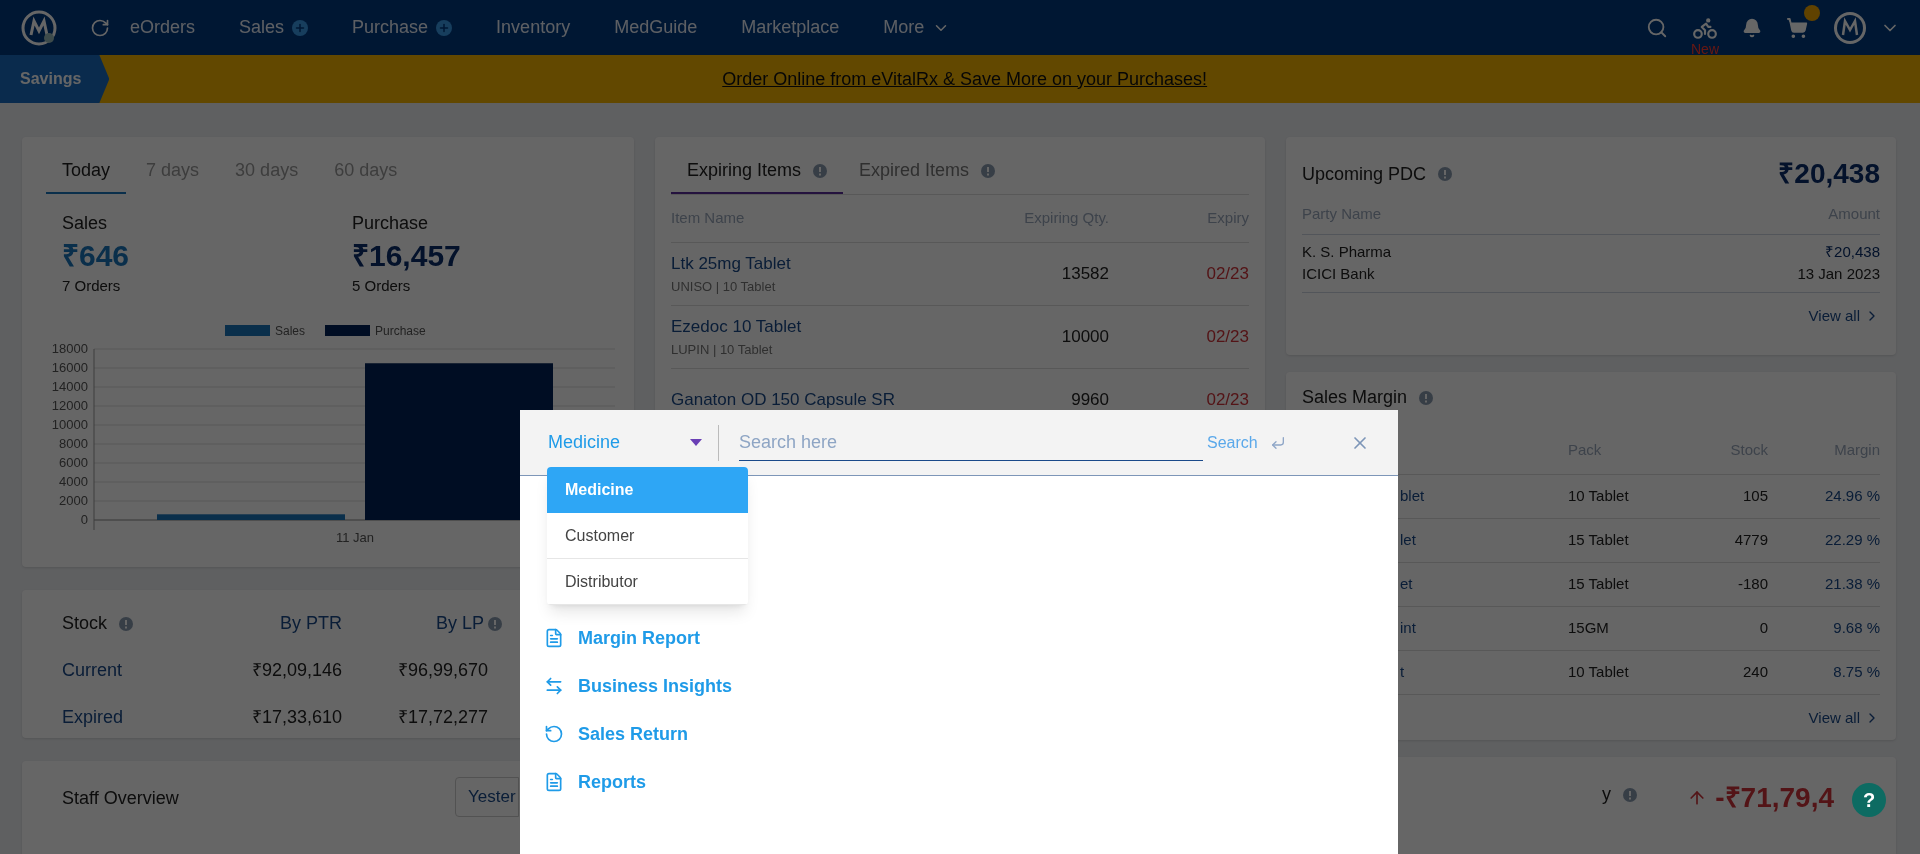 The width and height of the screenshot is (1920, 854). I want to click on savings-tag: Savings, so click(55, 79).